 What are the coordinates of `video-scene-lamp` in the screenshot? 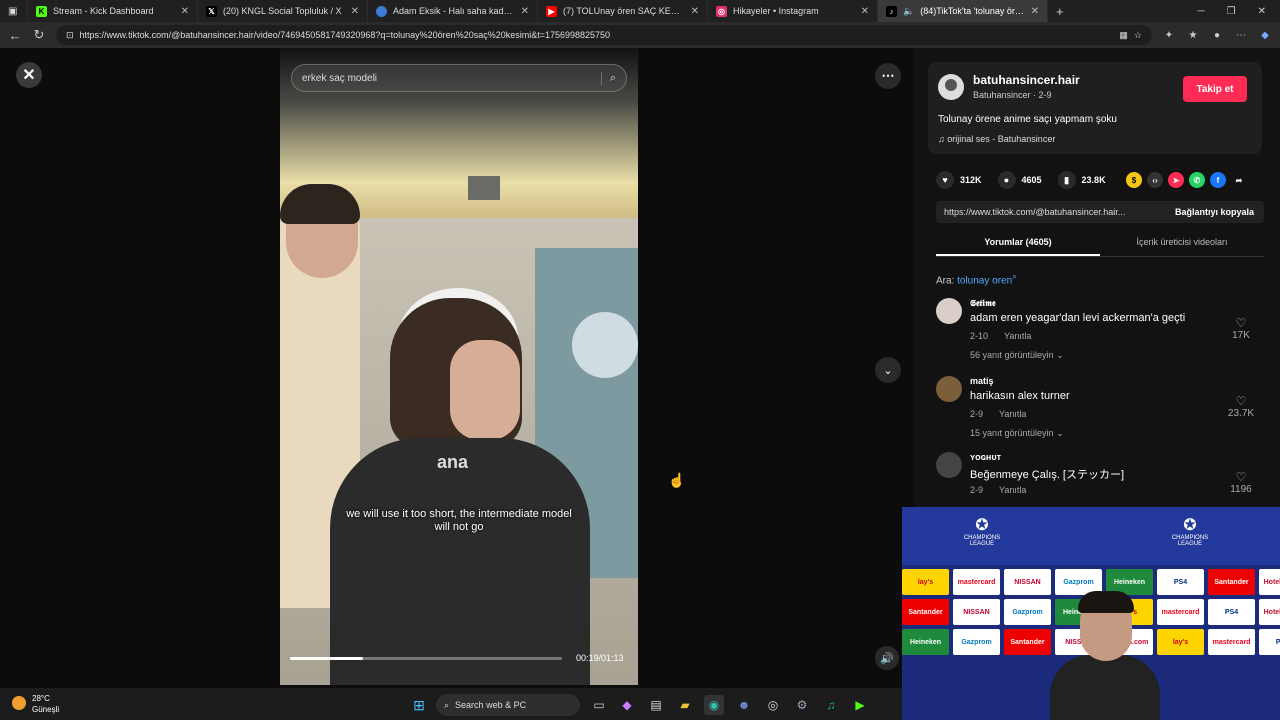 It's located at (605, 345).